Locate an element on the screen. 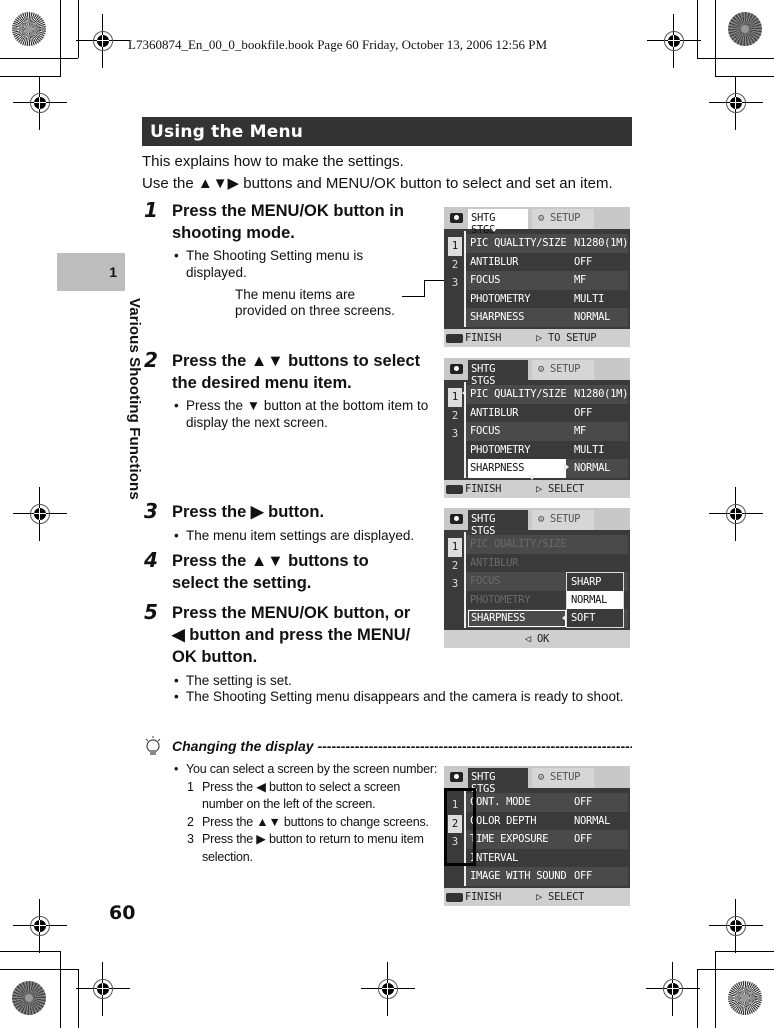 This screenshot has width=774, height=1028. footer-ok: ◁ OK is located at coordinates (537, 639).